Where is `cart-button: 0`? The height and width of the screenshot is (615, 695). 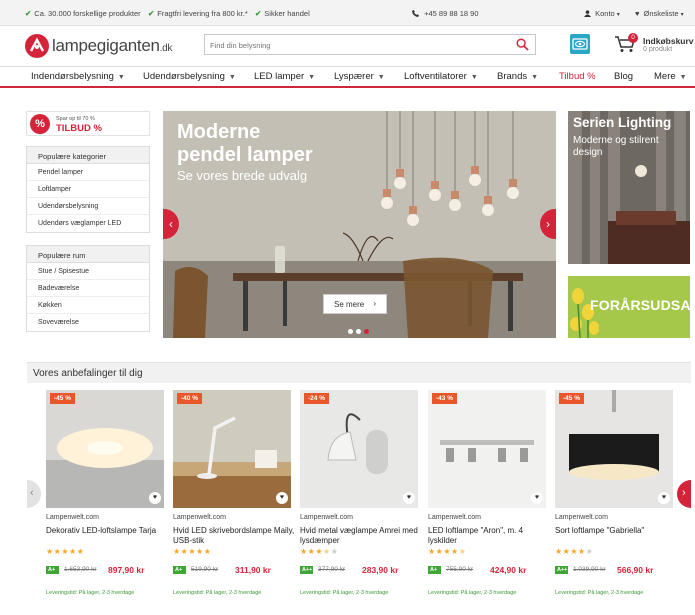 cart-button: 0 is located at coordinates (626, 45).